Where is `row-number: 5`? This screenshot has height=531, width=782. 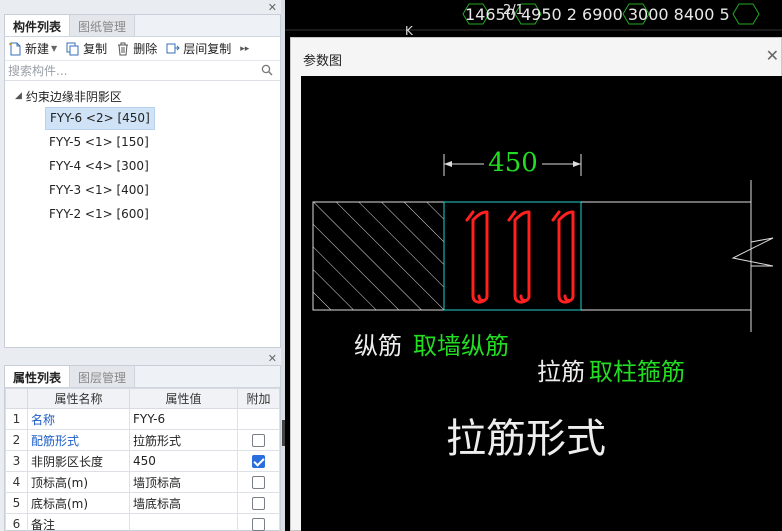 row-number: 5 is located at coordinates (16, 503).